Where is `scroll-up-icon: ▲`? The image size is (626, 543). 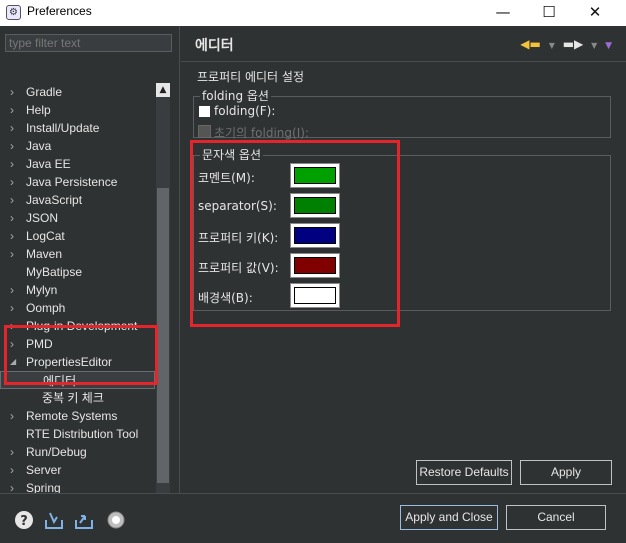
scroll-up-icon: ▲ is located at coordinates (163, 90).